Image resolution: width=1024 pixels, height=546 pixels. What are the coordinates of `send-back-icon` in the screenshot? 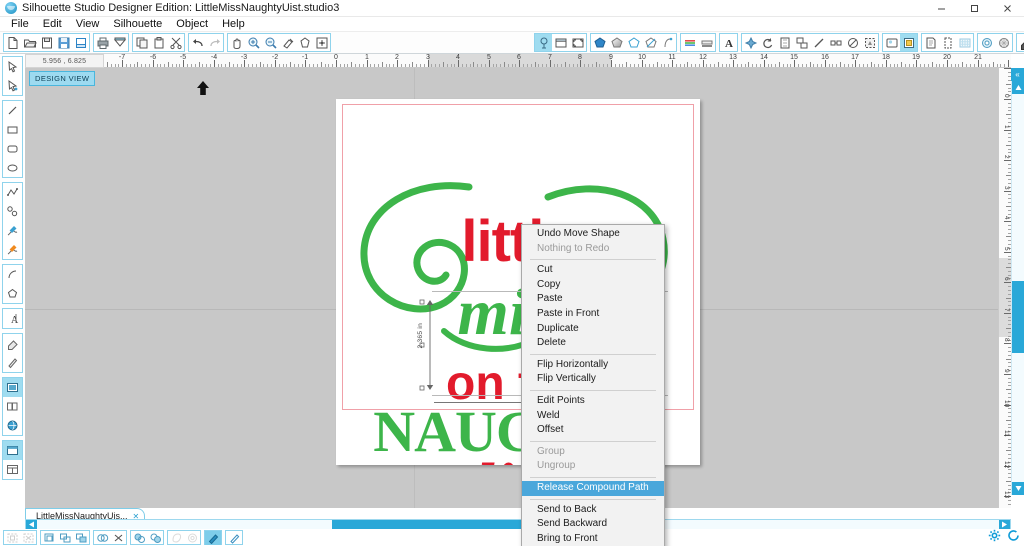 It's located at (155, 538).